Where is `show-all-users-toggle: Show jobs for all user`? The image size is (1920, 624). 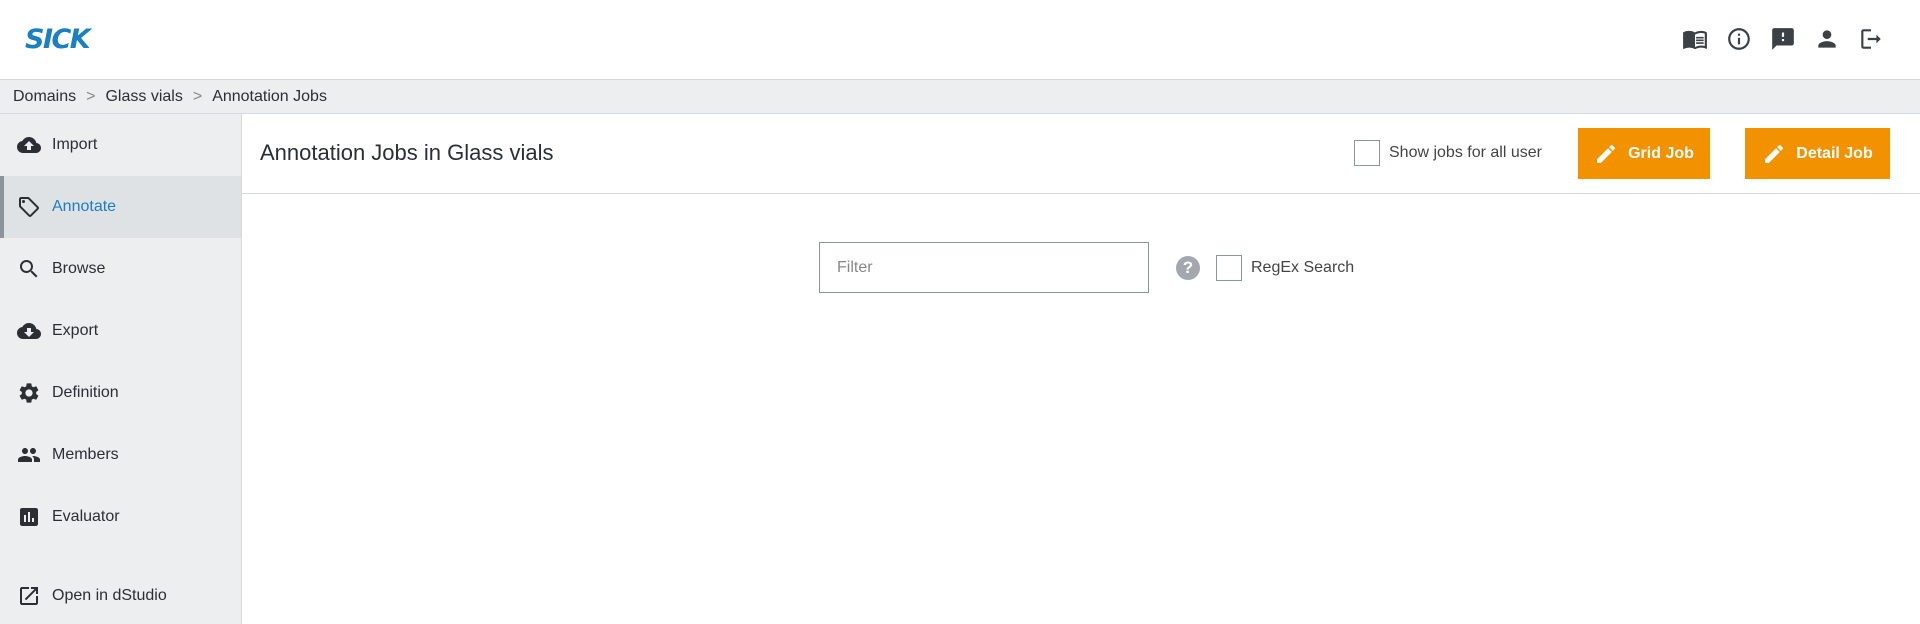 show-all-users-toggle: Show jobs for all user is located at coordinates (1448, 153).